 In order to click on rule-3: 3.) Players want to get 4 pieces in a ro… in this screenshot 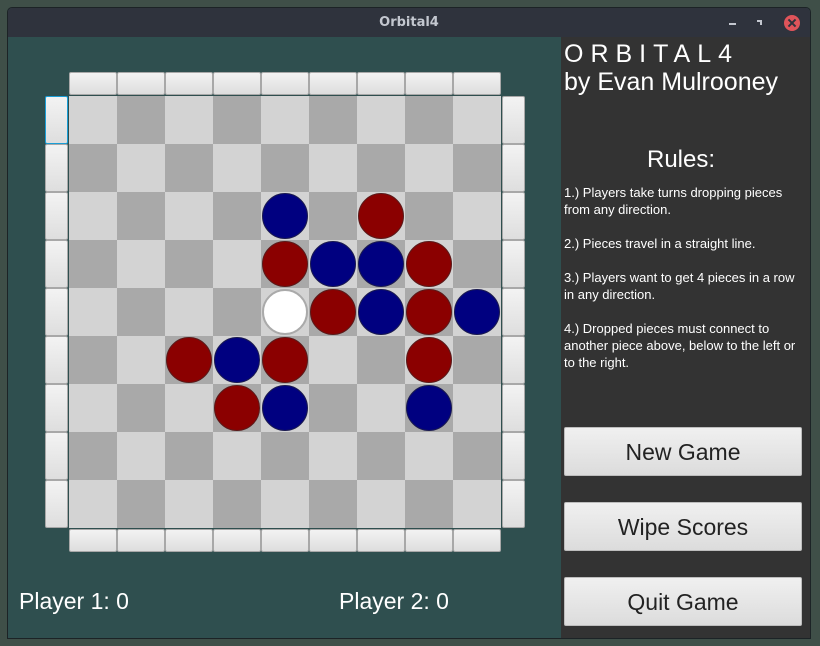, I will do `click(679, 286)`.